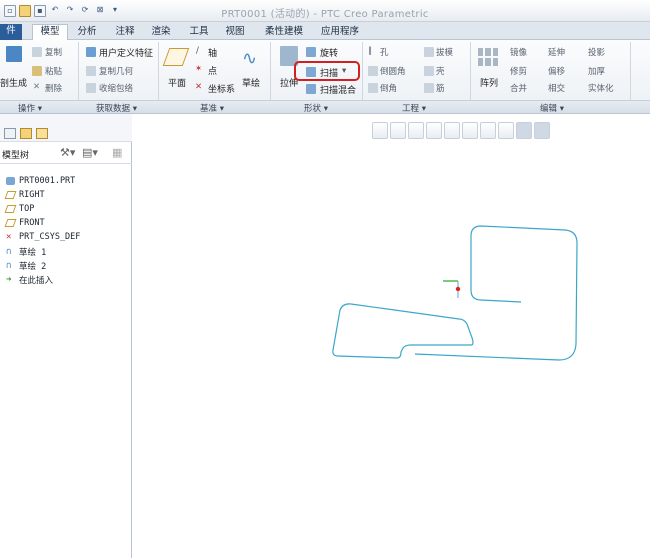  Describe the element at coordinates (284, 32) in the screenshot. I see `tab-flexible-modeling: 柔性建模` at that location.